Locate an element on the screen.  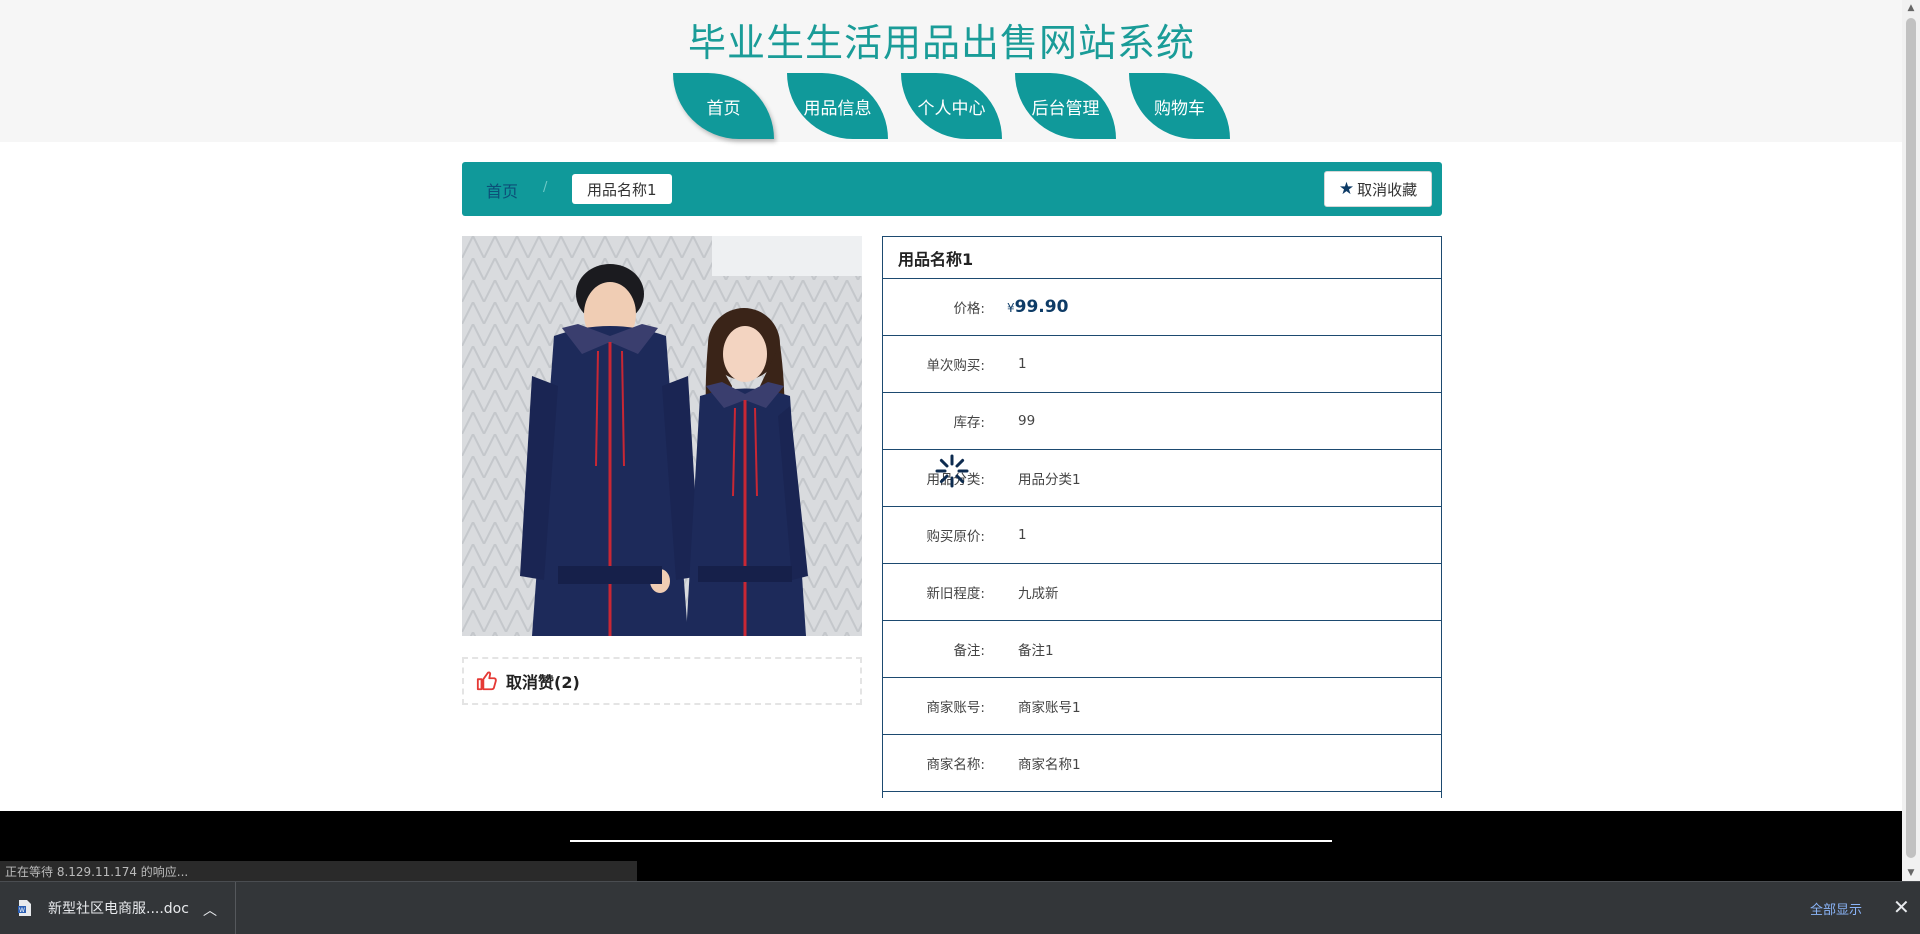
detail-value: 用品分类1 is located at coordinates (1049, 480).